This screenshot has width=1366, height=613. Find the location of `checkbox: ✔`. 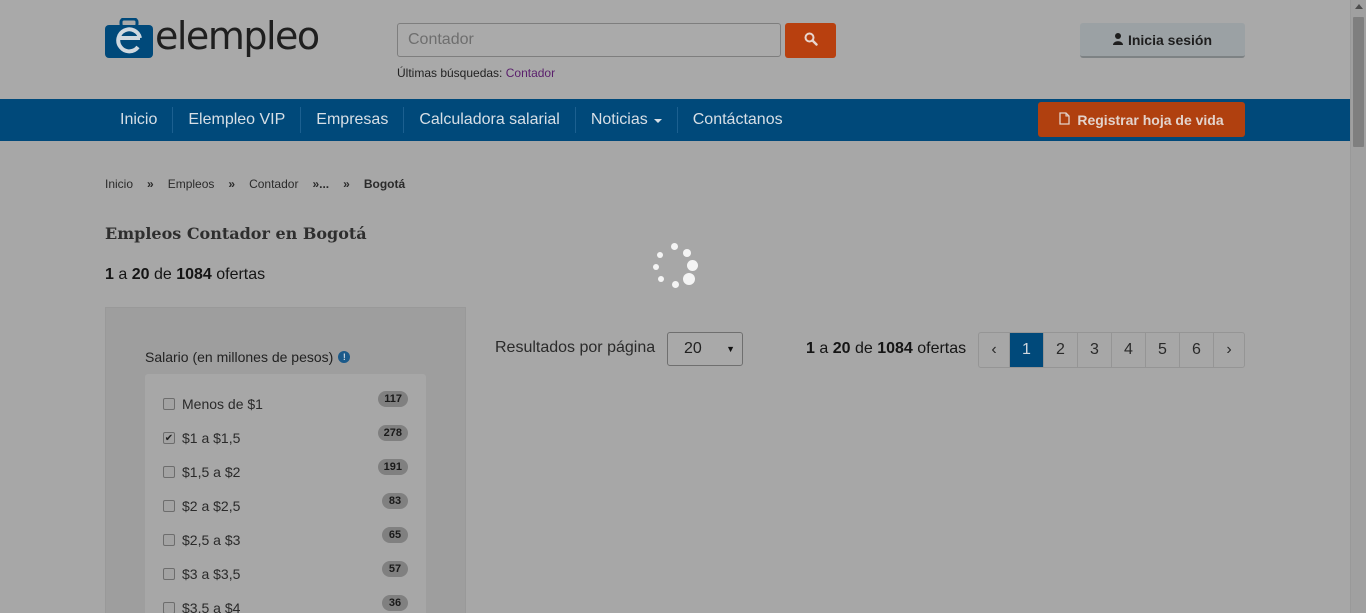

checkbox: ✔ is located at coordinates (169, 438).